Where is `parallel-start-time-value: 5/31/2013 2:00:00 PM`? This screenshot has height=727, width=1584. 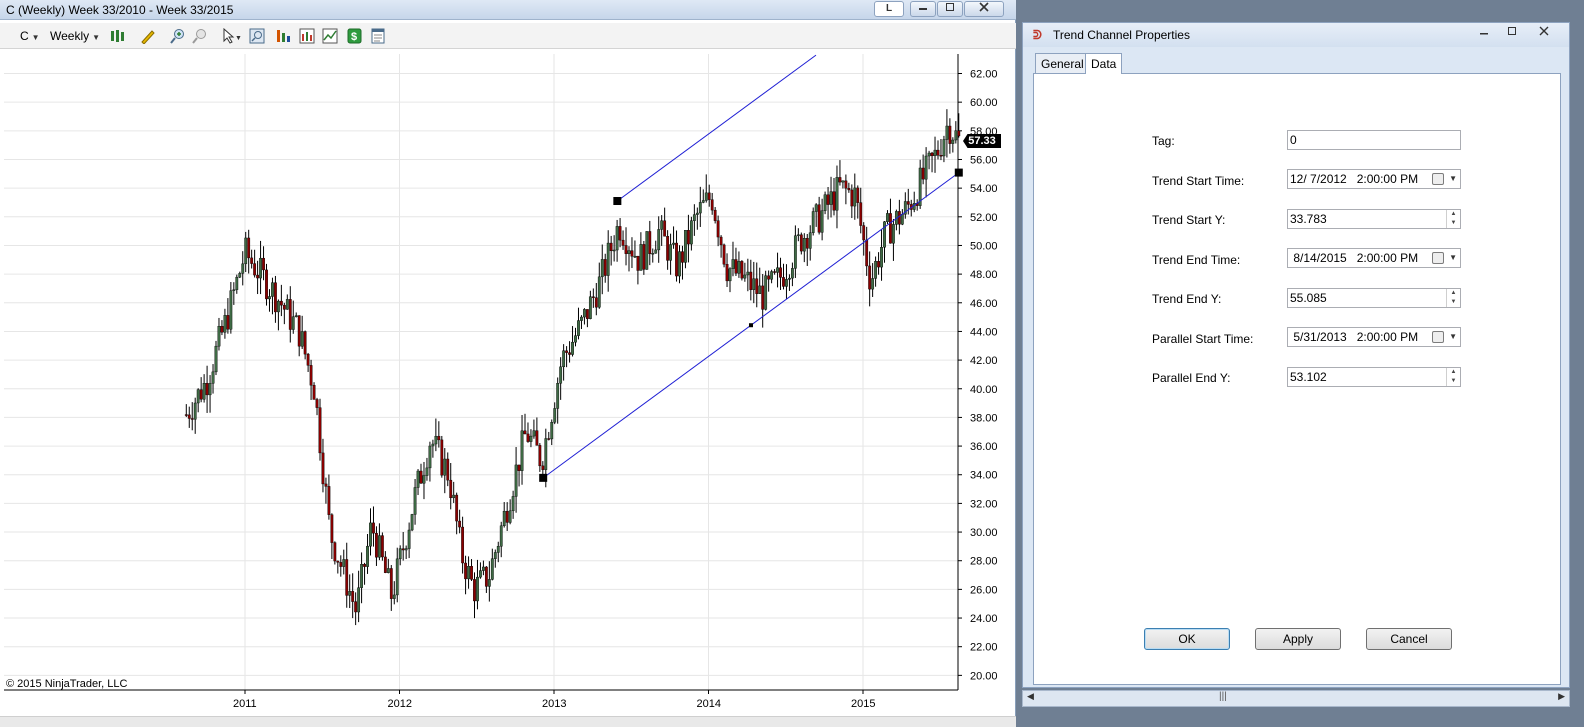
parallel-start-time-value: 5/31/2013 2:00:00 PM is located at coordinates (1354, 337).